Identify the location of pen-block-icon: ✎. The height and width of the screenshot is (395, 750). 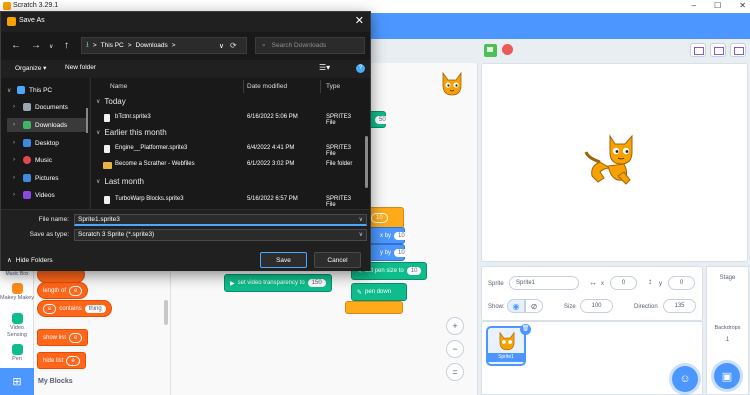
(360, 292).